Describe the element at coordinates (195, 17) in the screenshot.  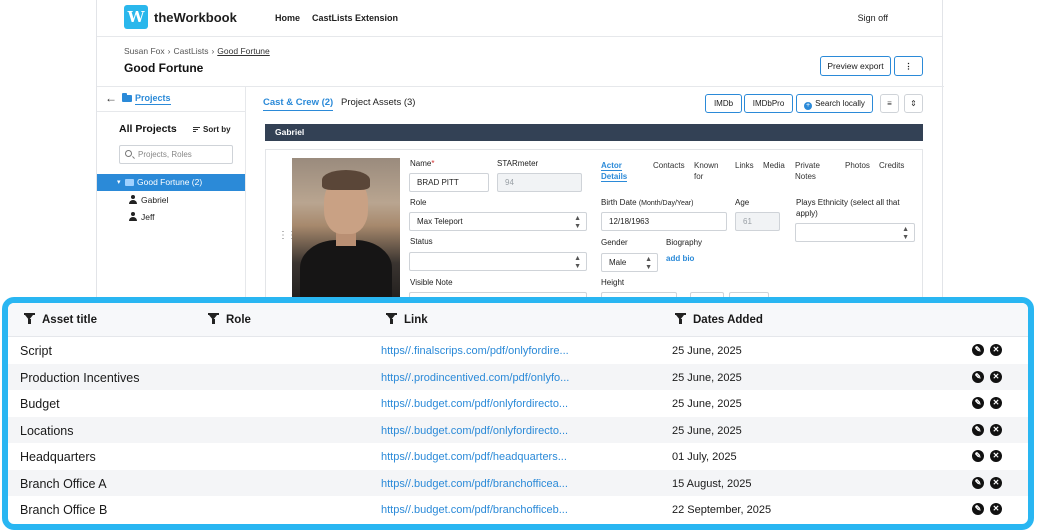
I see `app-name: theWorkbook` at that location.